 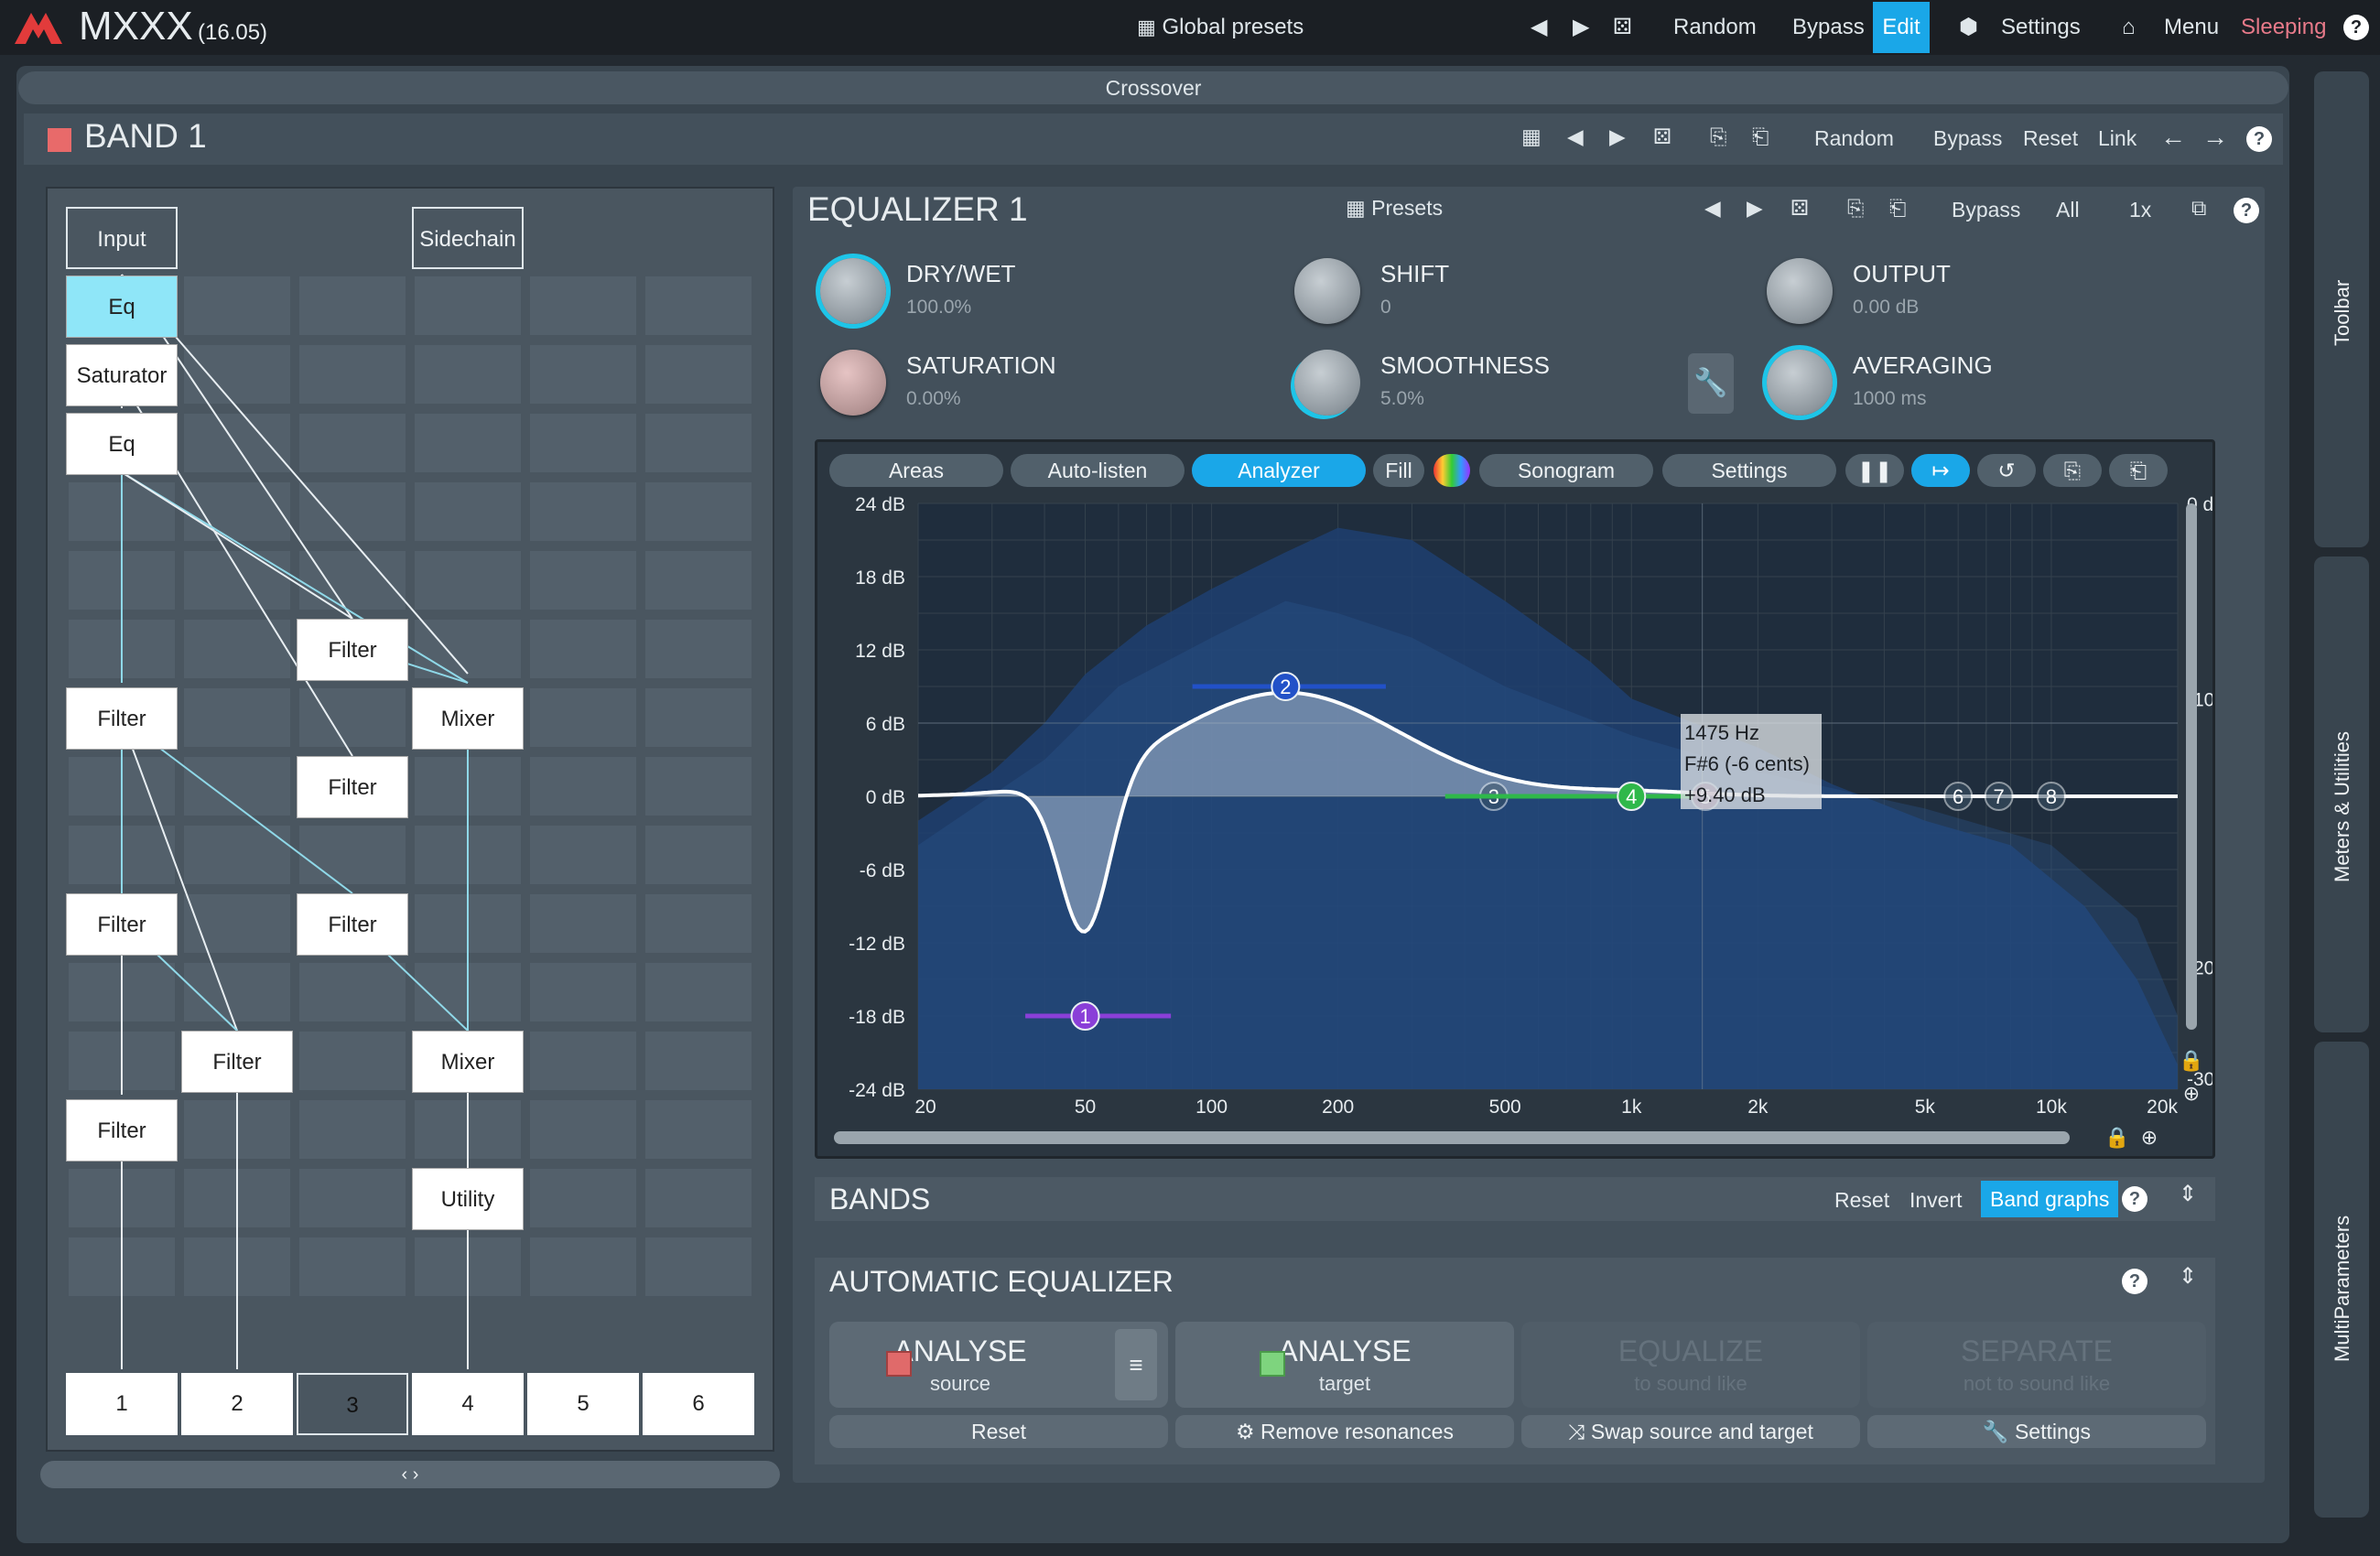 What do you see at coordinates (1451, 470) in the screenshot?
I see `spectrum-color-icon` at bounding box center [1451, 470].